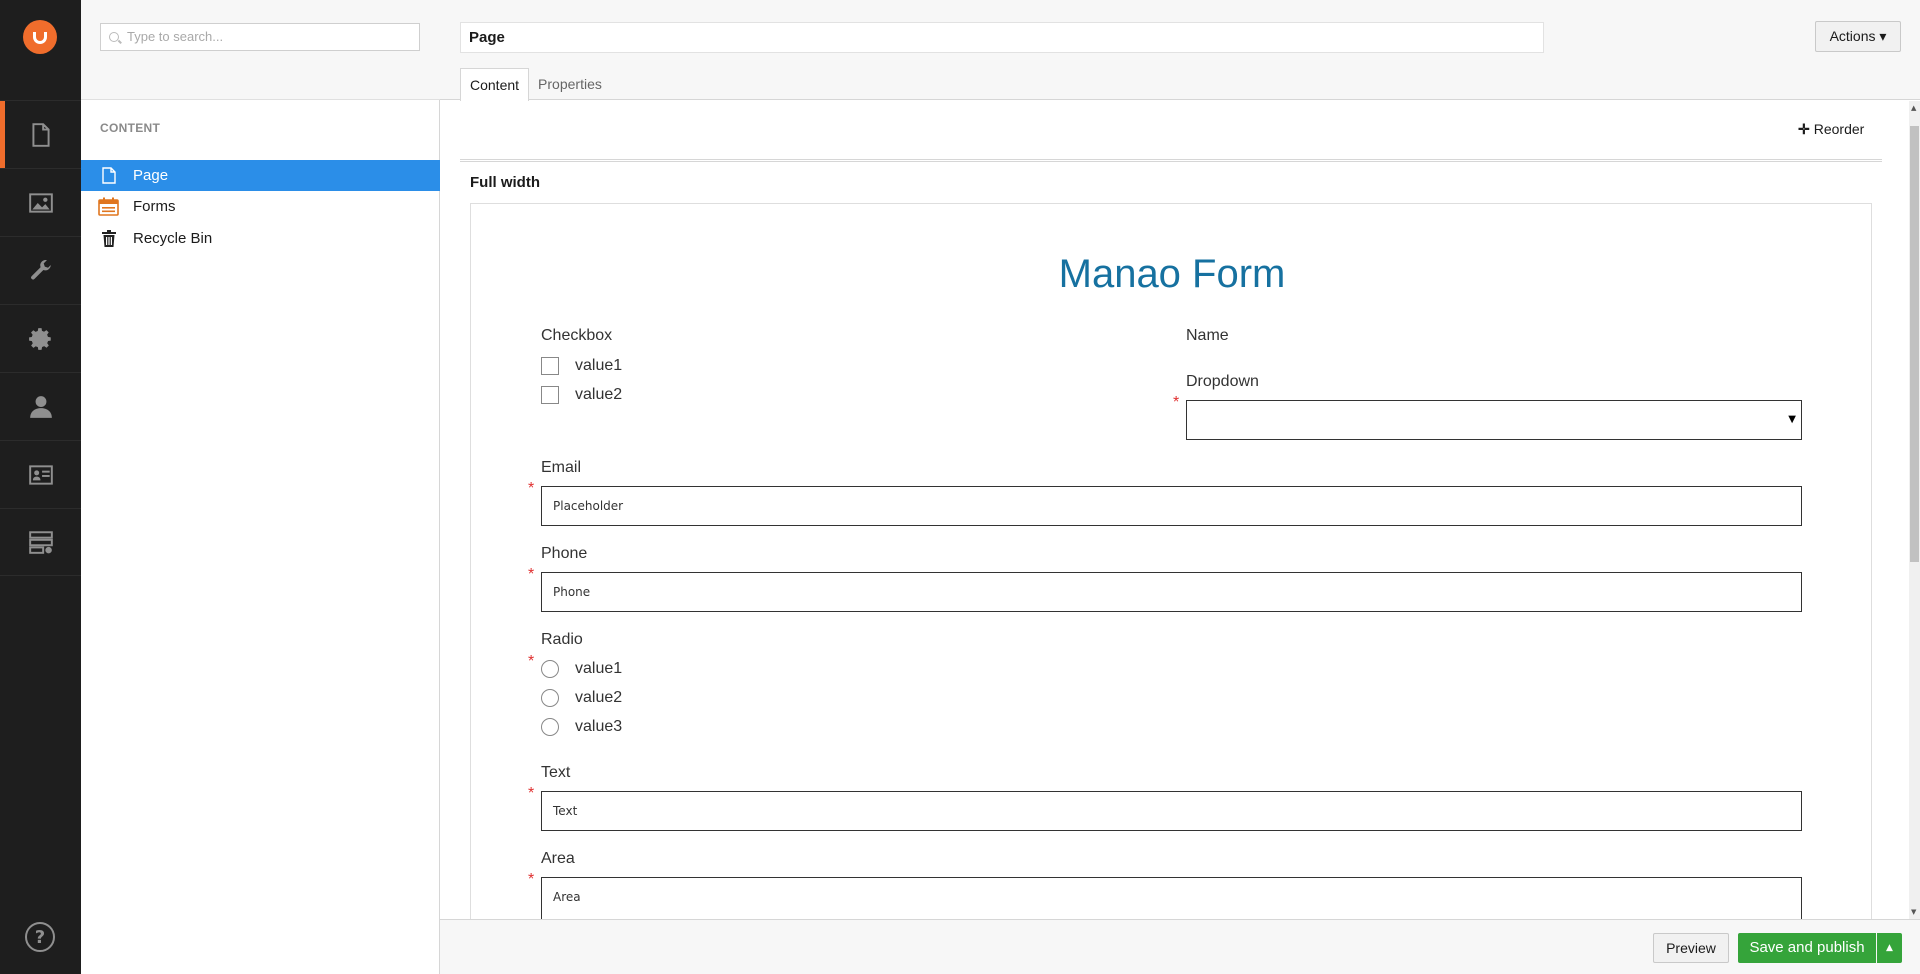 This screenshot has width=1920, height=974. What do you see at coordinates (558, 858) in the screenshot?
I see `area-label: Area` at bounding box center [558, 858].